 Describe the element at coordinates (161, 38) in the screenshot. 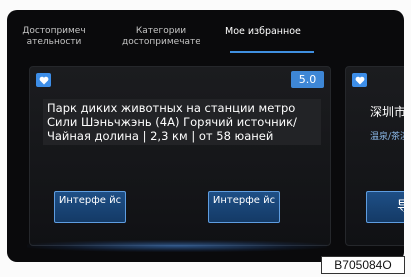

I see `tab-attraction-categories: Категории достопримечате` at that location.